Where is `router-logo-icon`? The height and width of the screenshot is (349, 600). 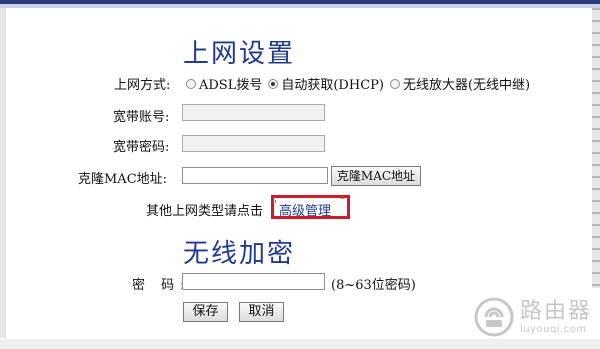
router-logo-icon is located at coordinates (494, 317).